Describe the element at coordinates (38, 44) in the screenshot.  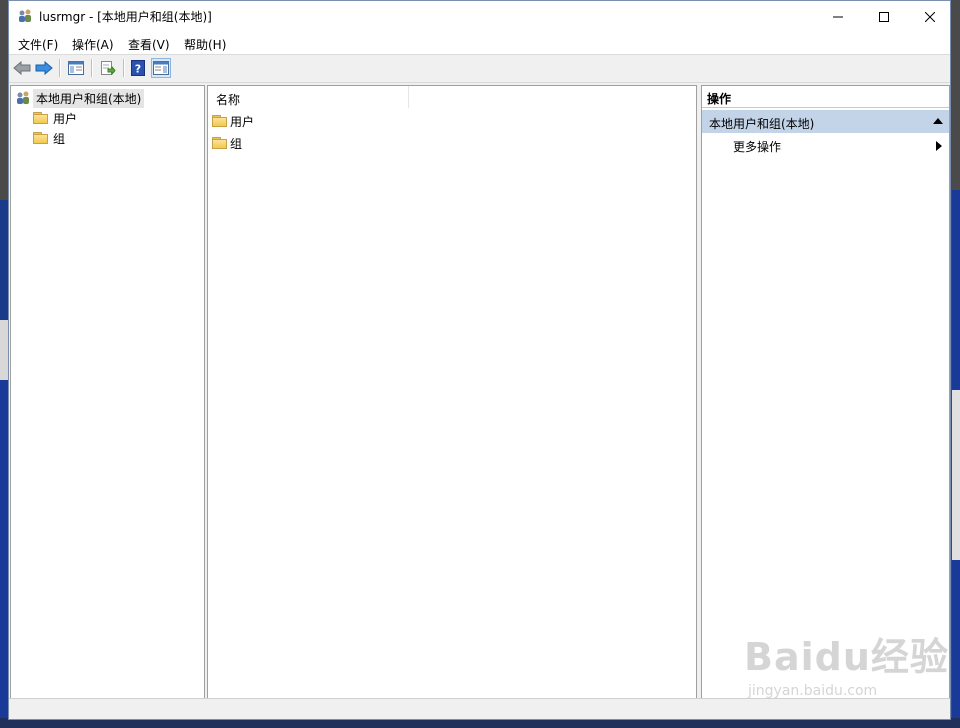
I see `menu-file: 文件(F)` at that location.